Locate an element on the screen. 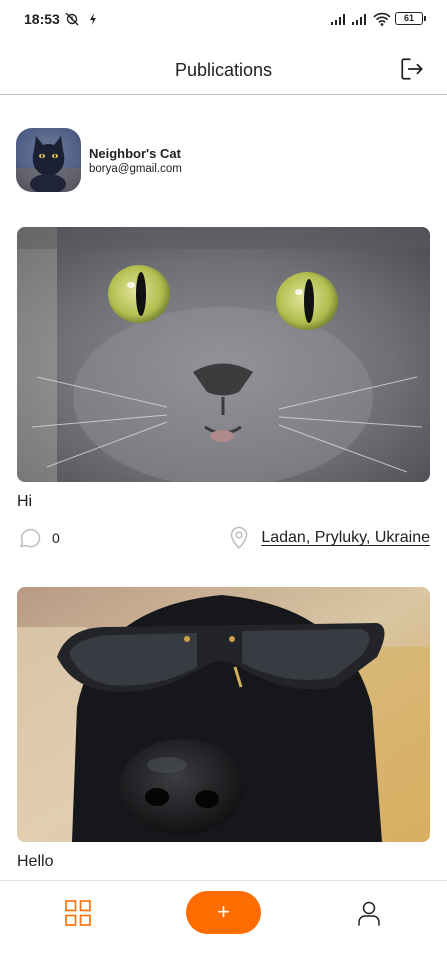  post-title: Hello is located at coordinates (35, 861).